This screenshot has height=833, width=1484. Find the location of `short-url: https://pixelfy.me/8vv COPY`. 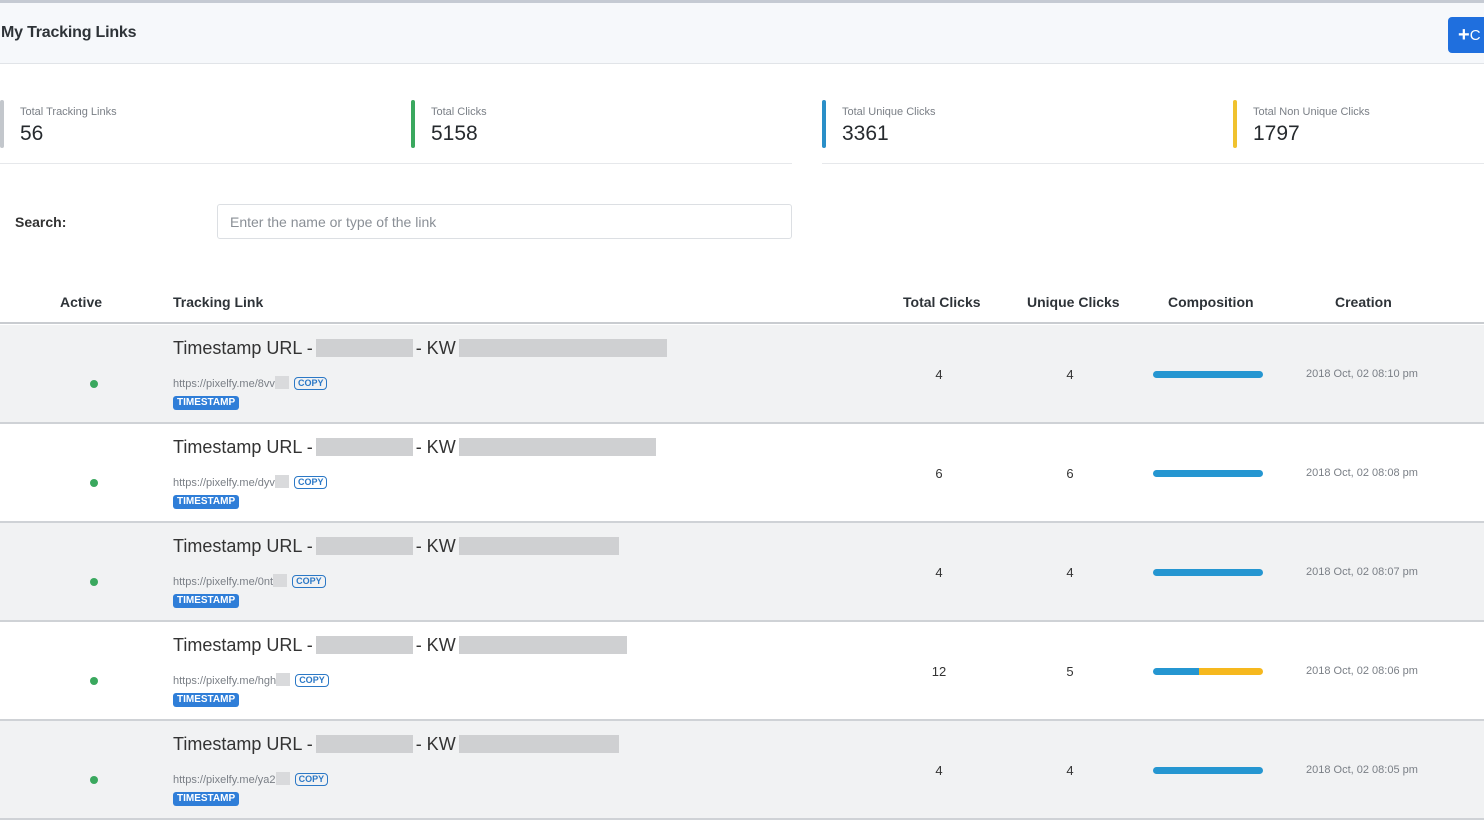

short-url: https://pixelfy.me/8vv COPY is located at coordinates (250, 383).